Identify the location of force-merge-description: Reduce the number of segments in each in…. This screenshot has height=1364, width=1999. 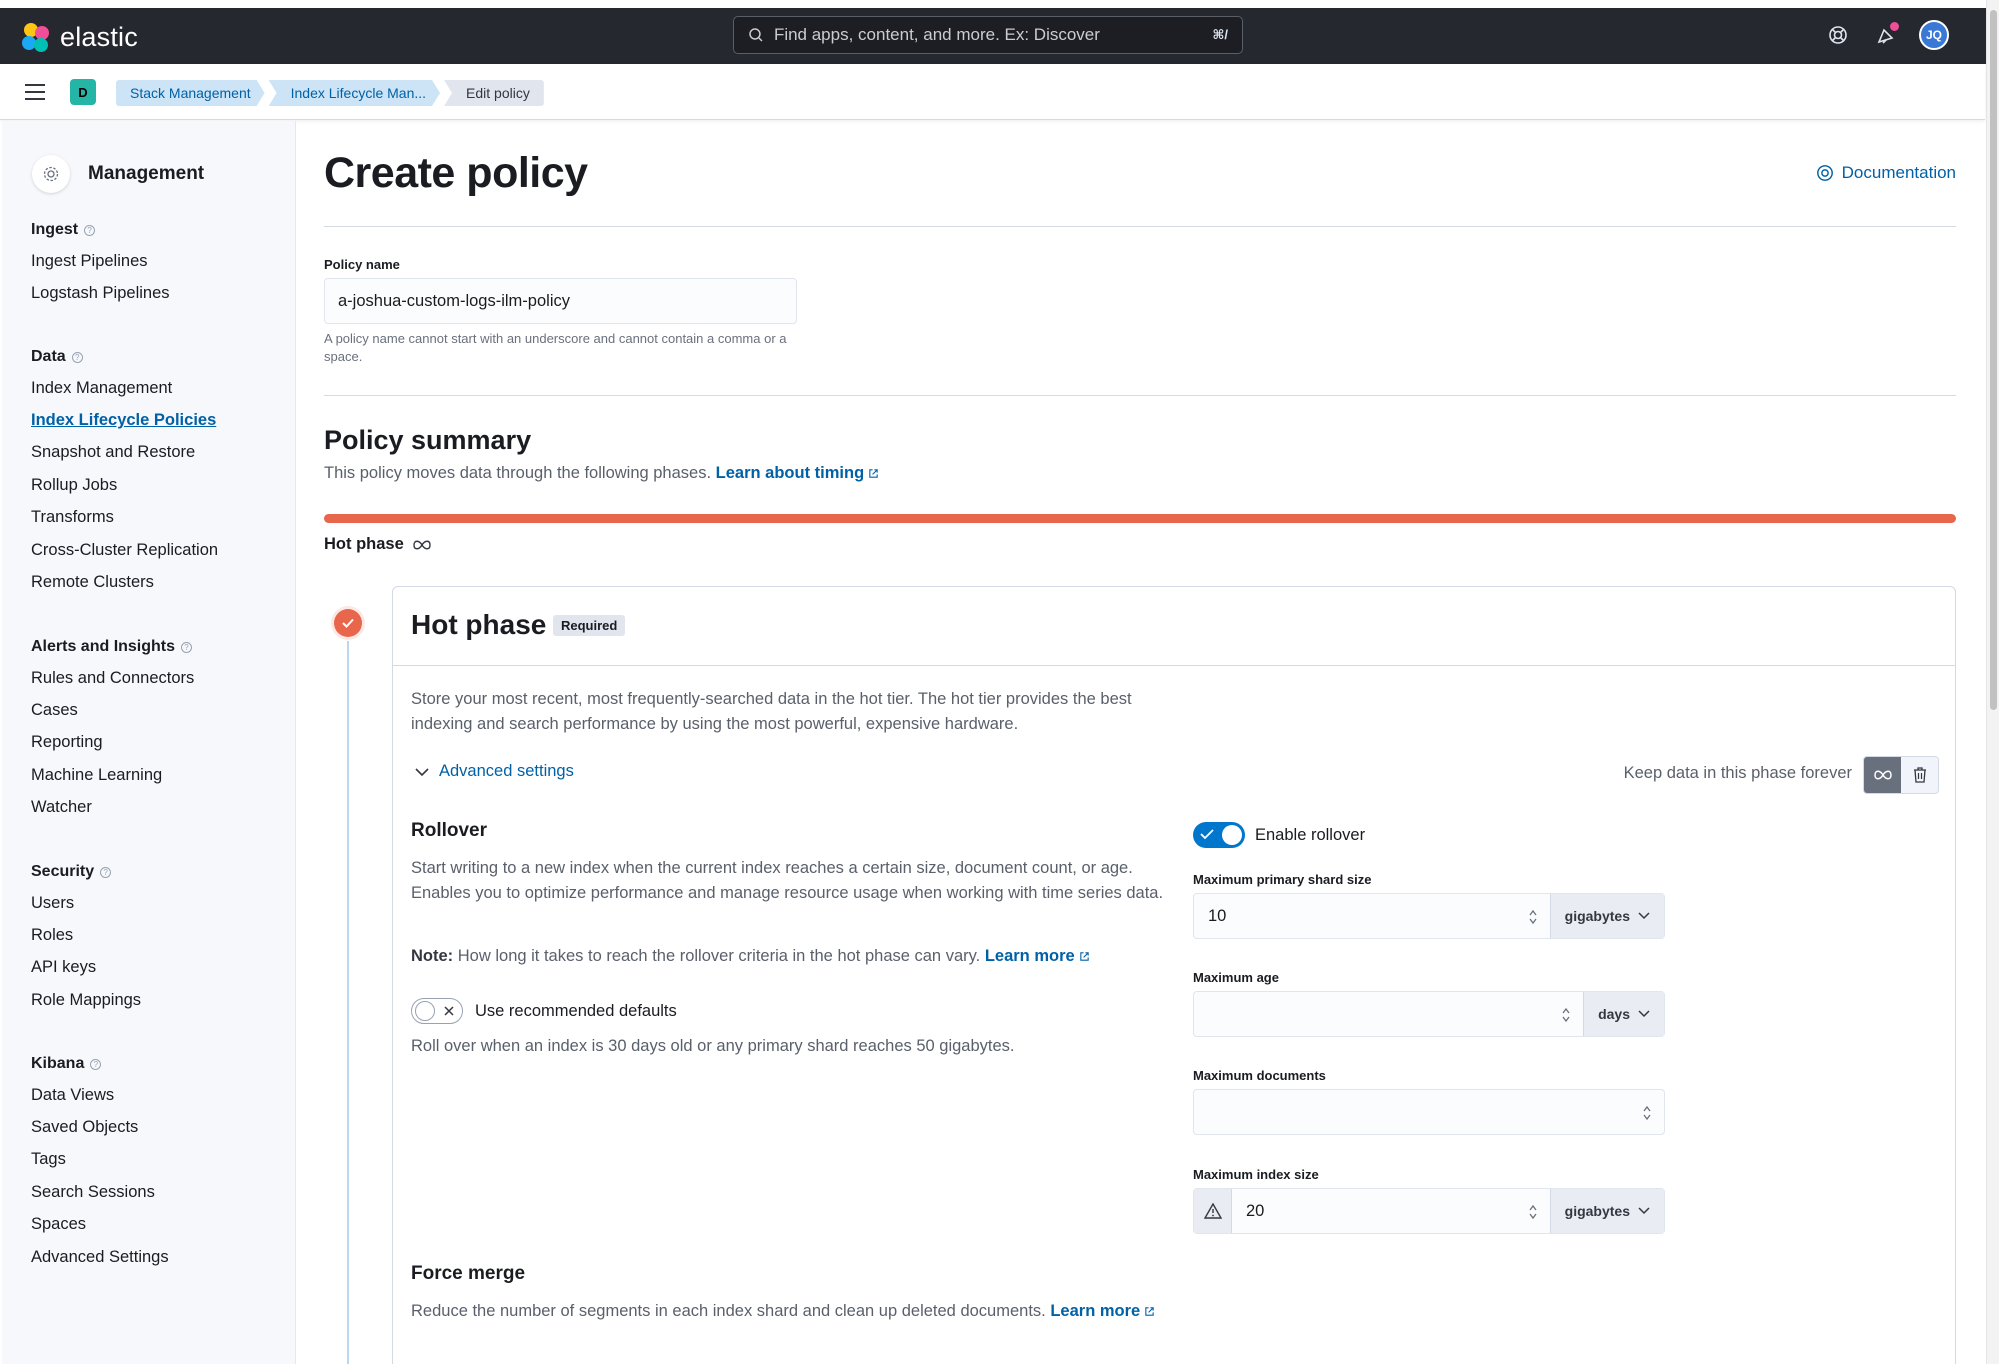
(791, 1311).